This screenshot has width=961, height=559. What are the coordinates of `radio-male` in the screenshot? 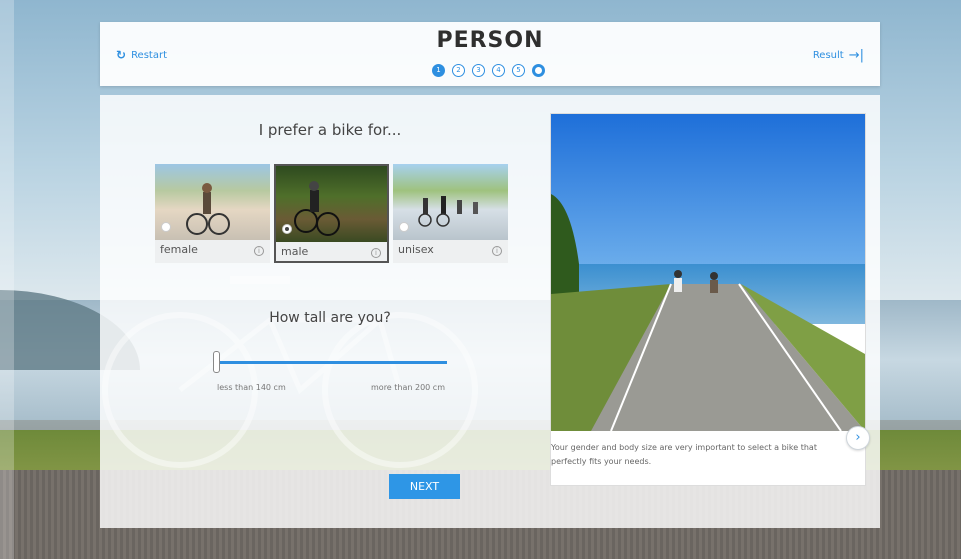 It's located at (287, 229).